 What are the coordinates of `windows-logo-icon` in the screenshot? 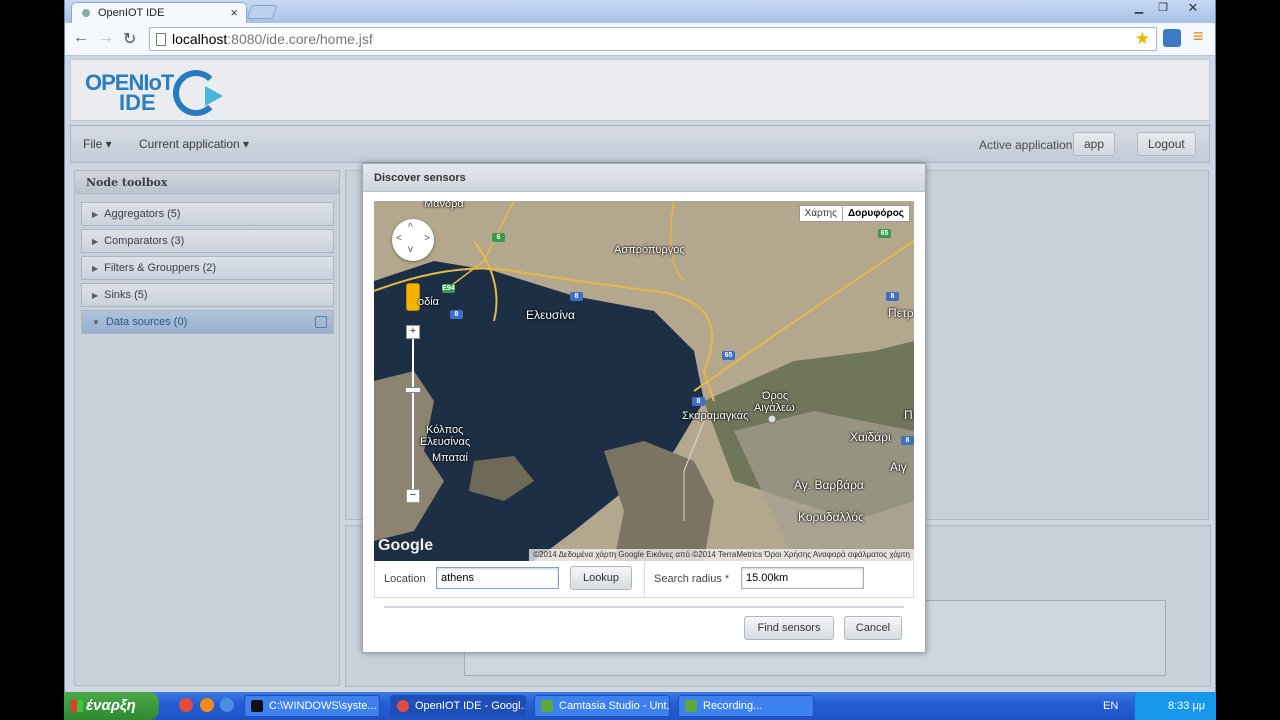 It's located at (77, 706).